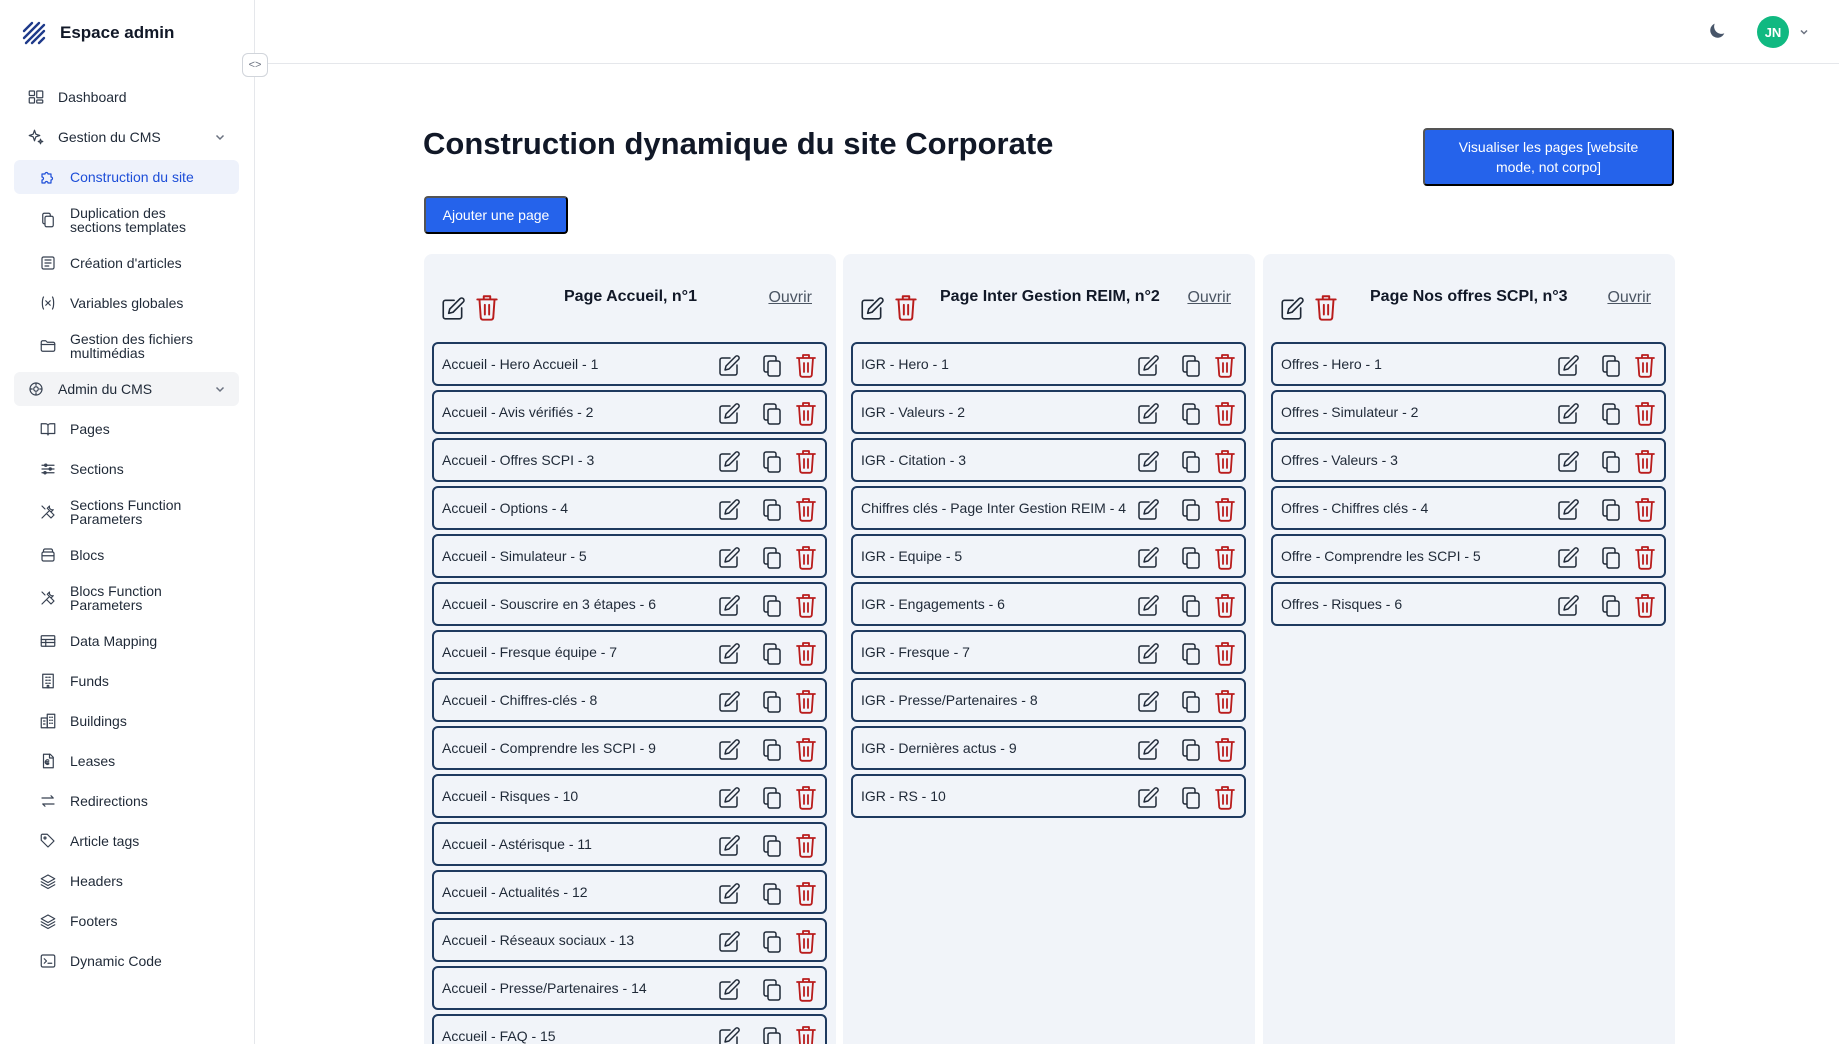 The height and width of the screenshot is (1044, 1839). Describe the element at coordinates (1773, 32) in the screenshot. I see `avatar: JN` at that location.